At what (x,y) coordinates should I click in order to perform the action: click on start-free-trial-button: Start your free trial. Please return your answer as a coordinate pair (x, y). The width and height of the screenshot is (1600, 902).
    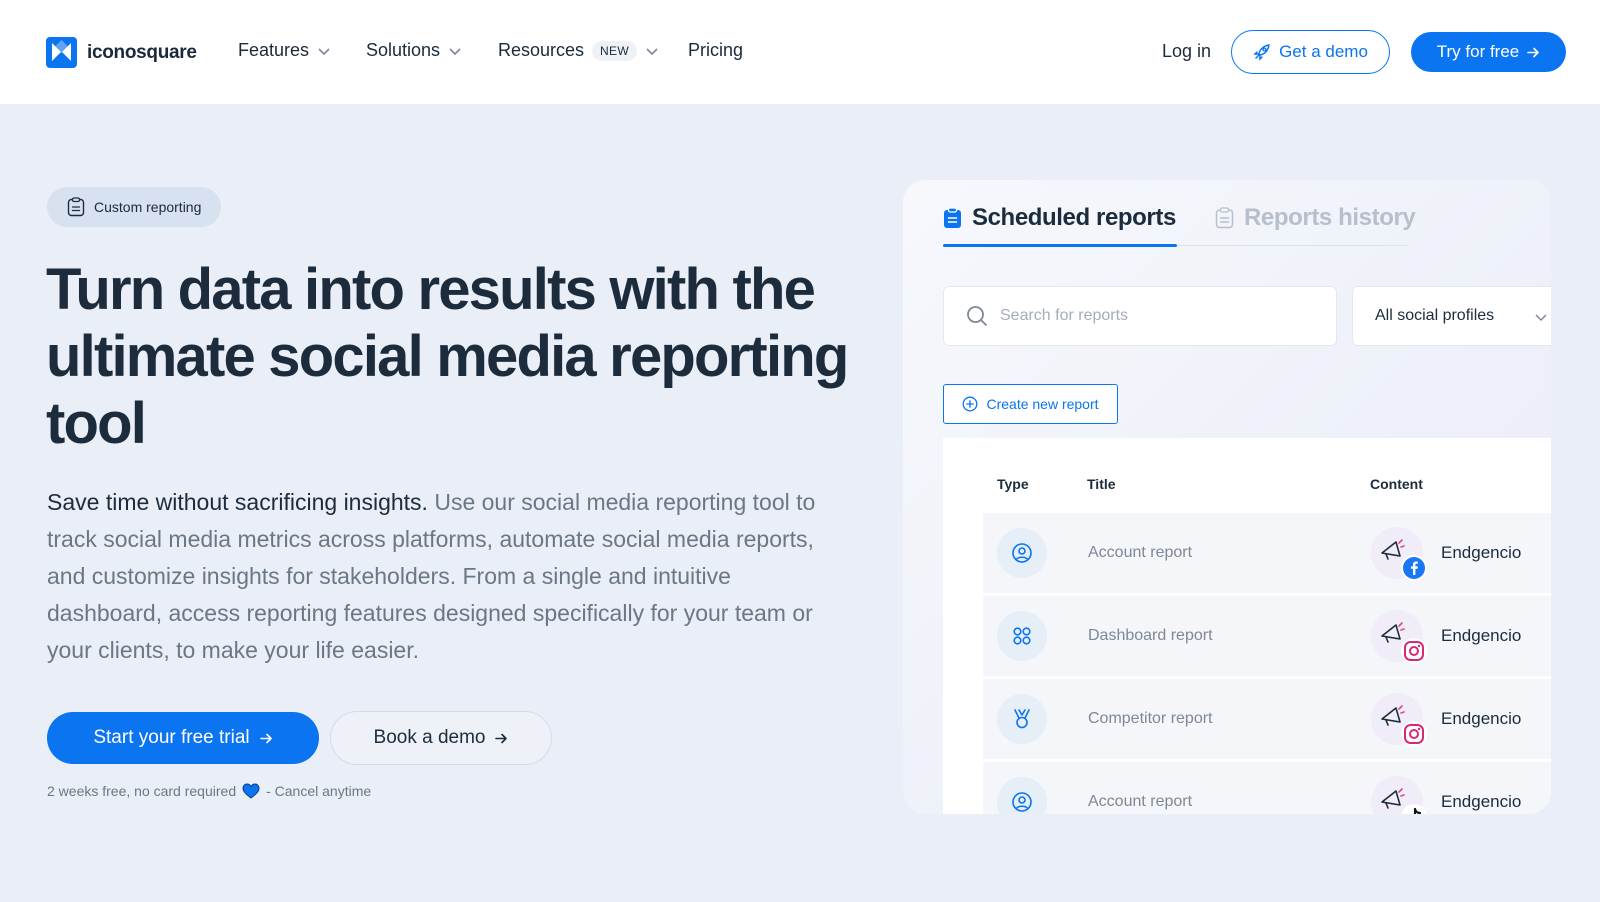
    Looking at the image, I should click on (183, 738).